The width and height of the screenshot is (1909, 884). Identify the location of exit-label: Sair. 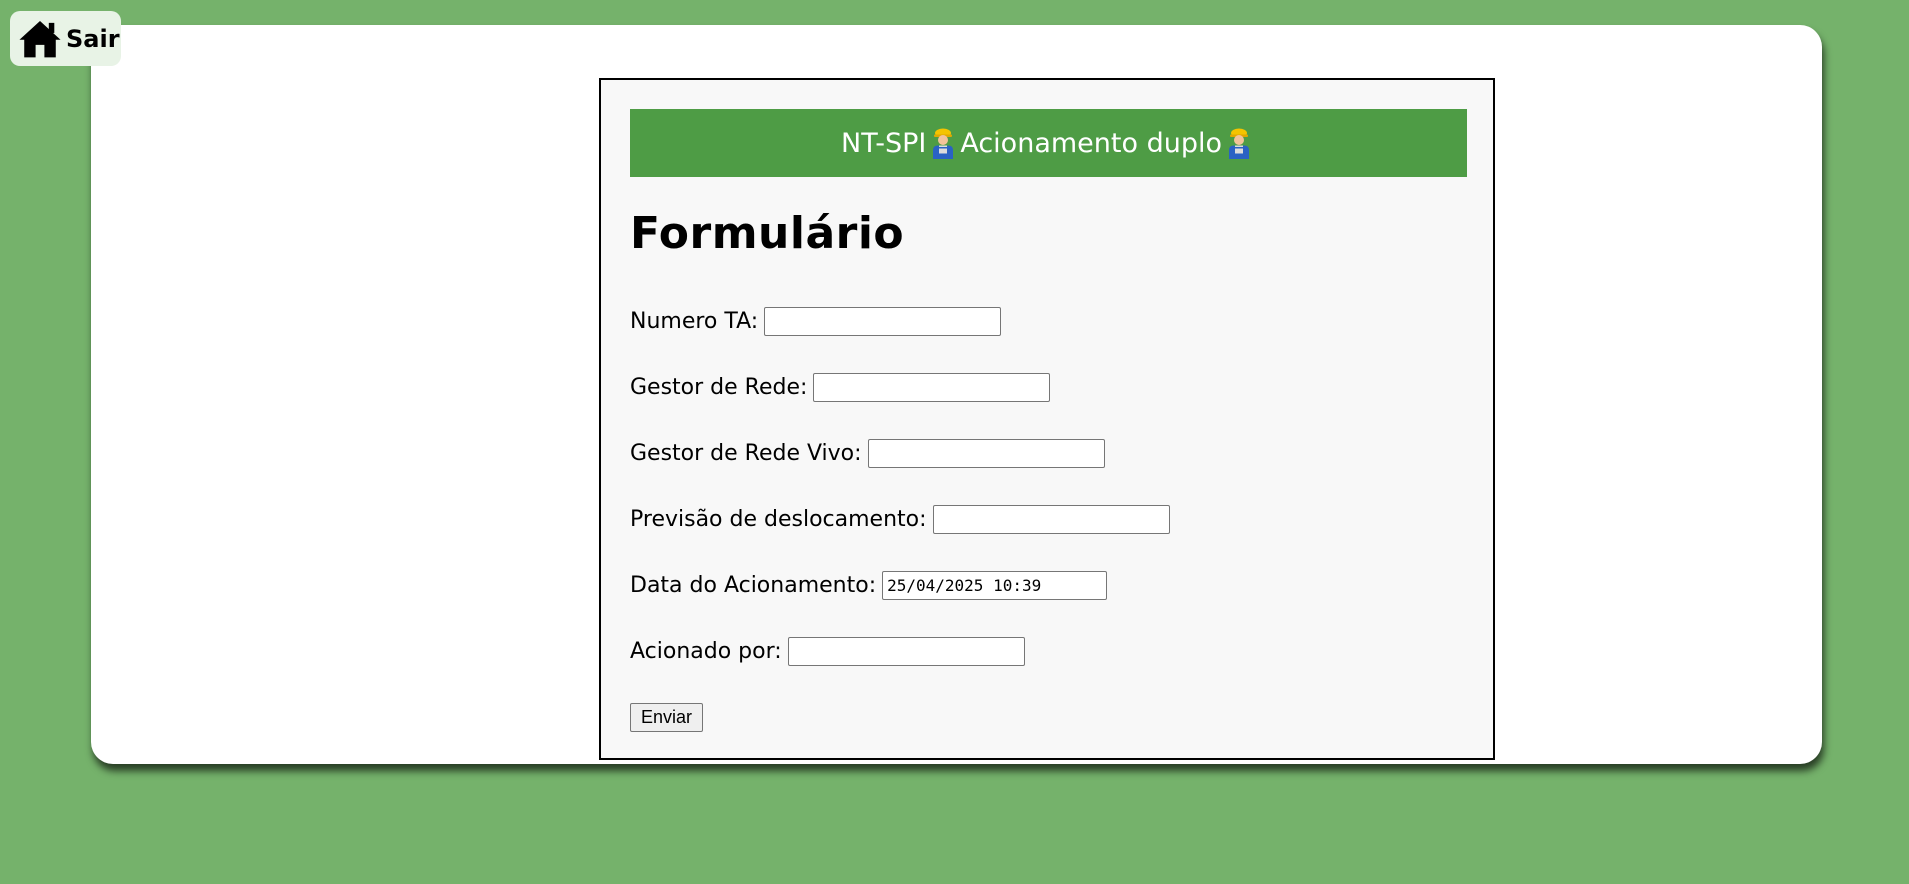
(93, 38).